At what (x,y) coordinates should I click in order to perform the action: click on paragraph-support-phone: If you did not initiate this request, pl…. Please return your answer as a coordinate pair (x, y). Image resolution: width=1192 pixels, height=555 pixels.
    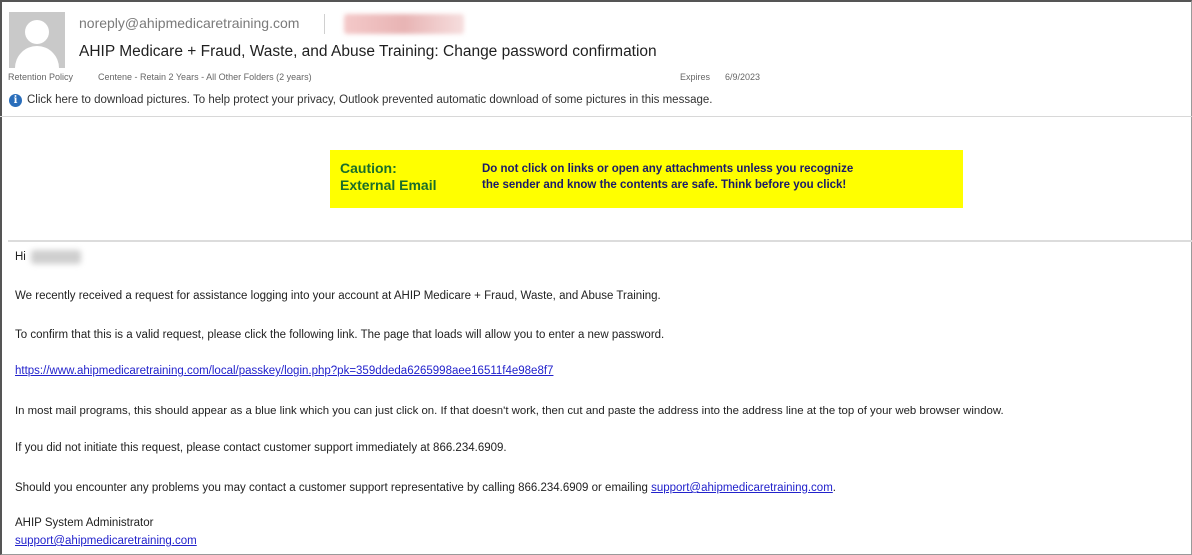
    Looking at the image, I should click on (261, 448).